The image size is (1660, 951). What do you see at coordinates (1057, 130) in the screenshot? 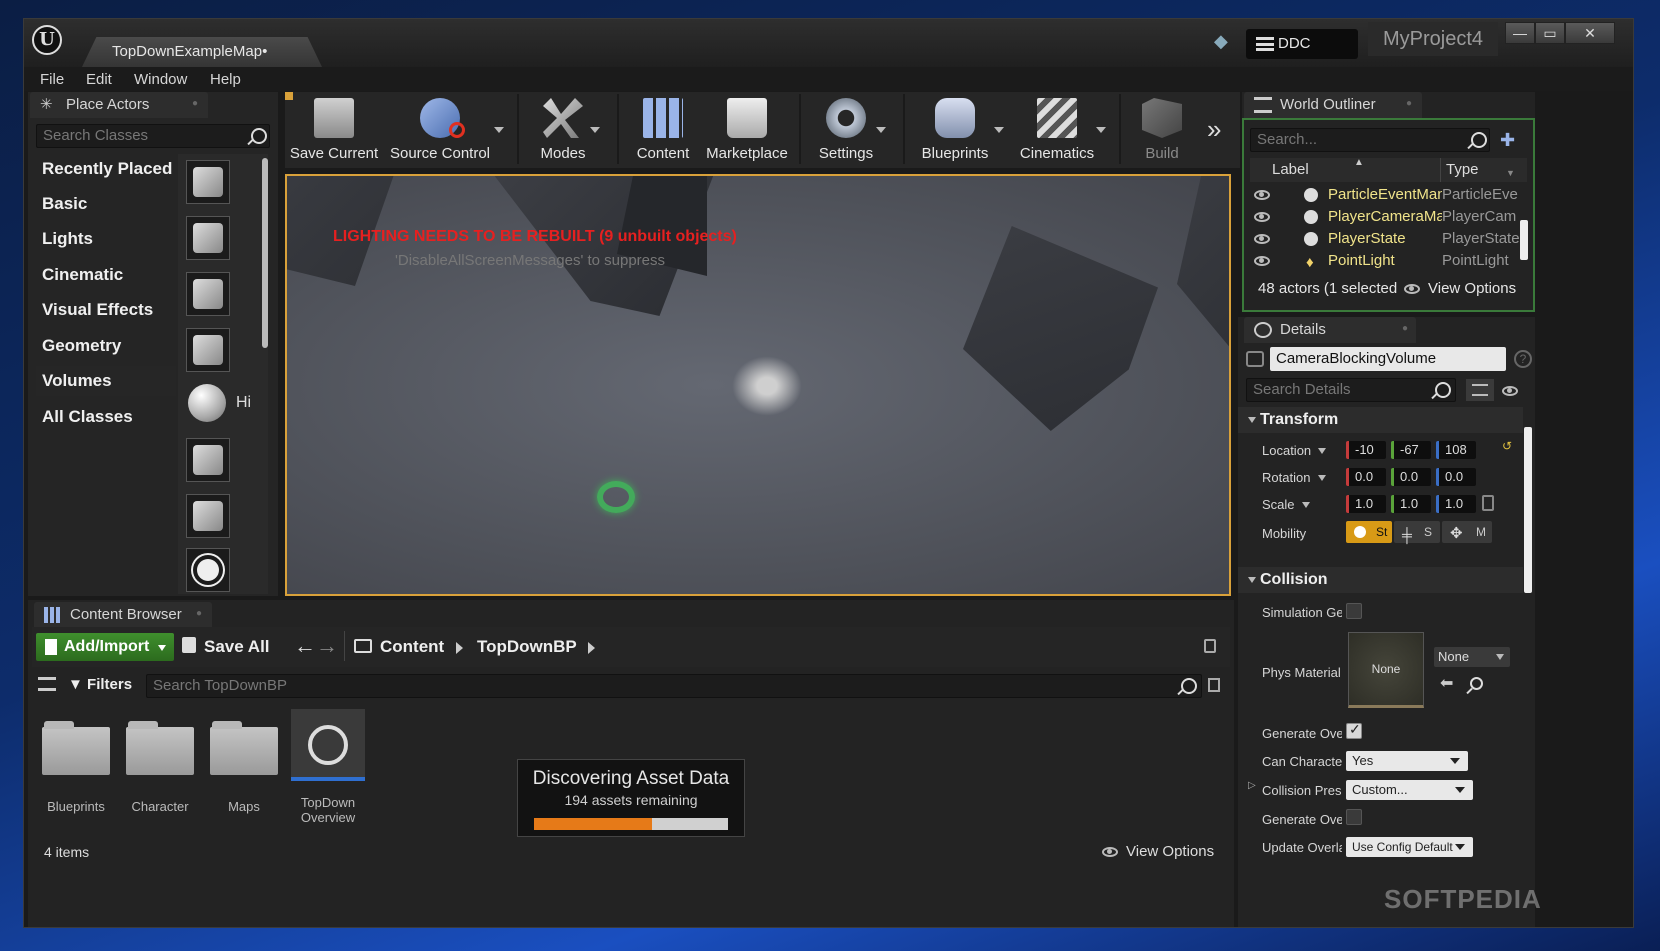
I see `cinematics-button: Cinematics` at bounding box center [1057, 130].